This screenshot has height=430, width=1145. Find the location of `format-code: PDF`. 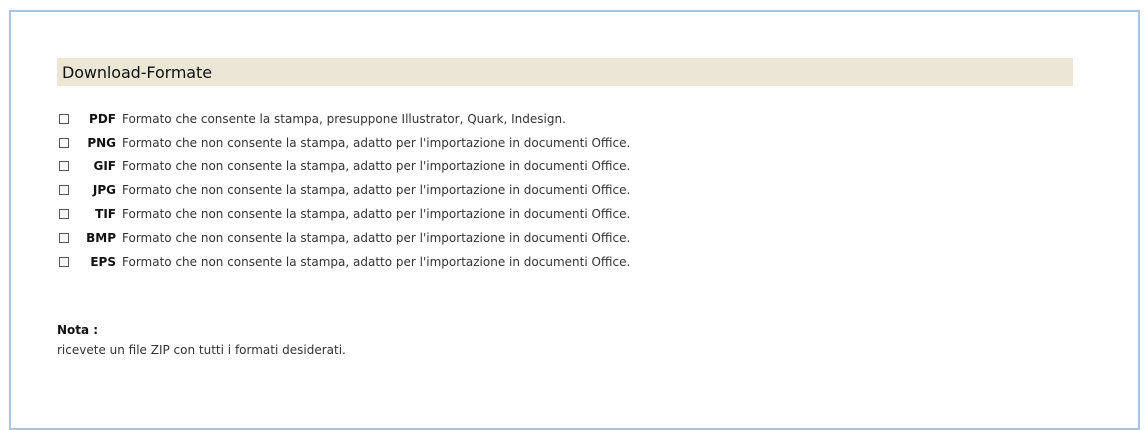

format-code: PDF is located at coordinates (102, 118).